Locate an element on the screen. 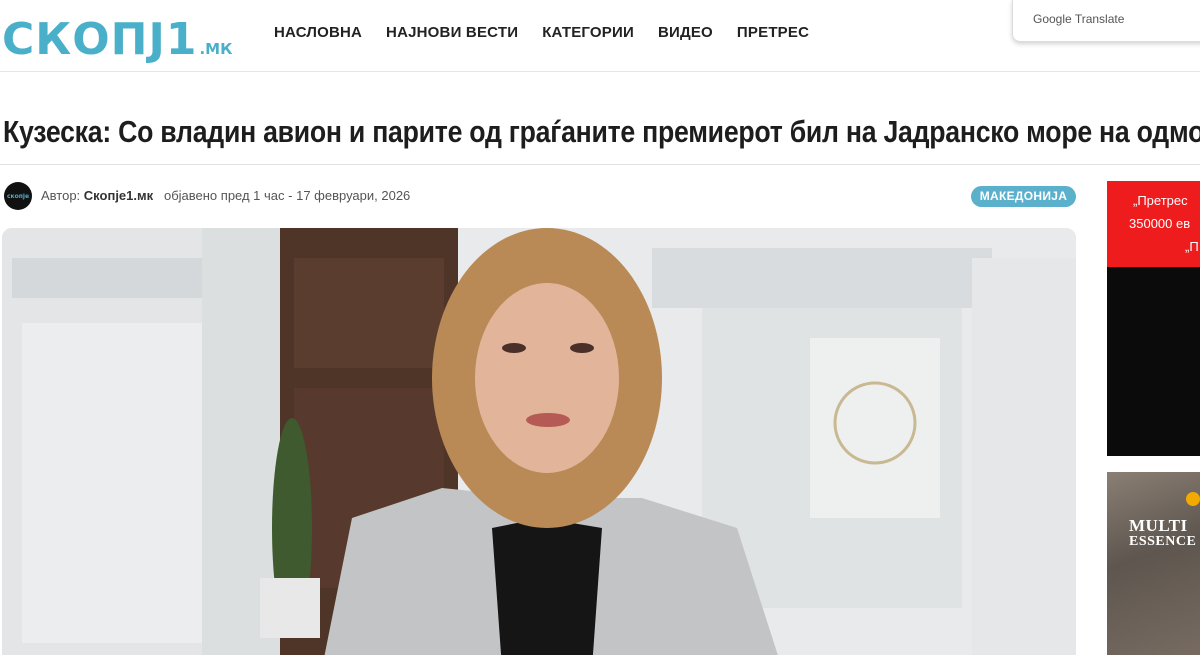  author-link: Скопје1.мк is located at coordinates (118, 195).